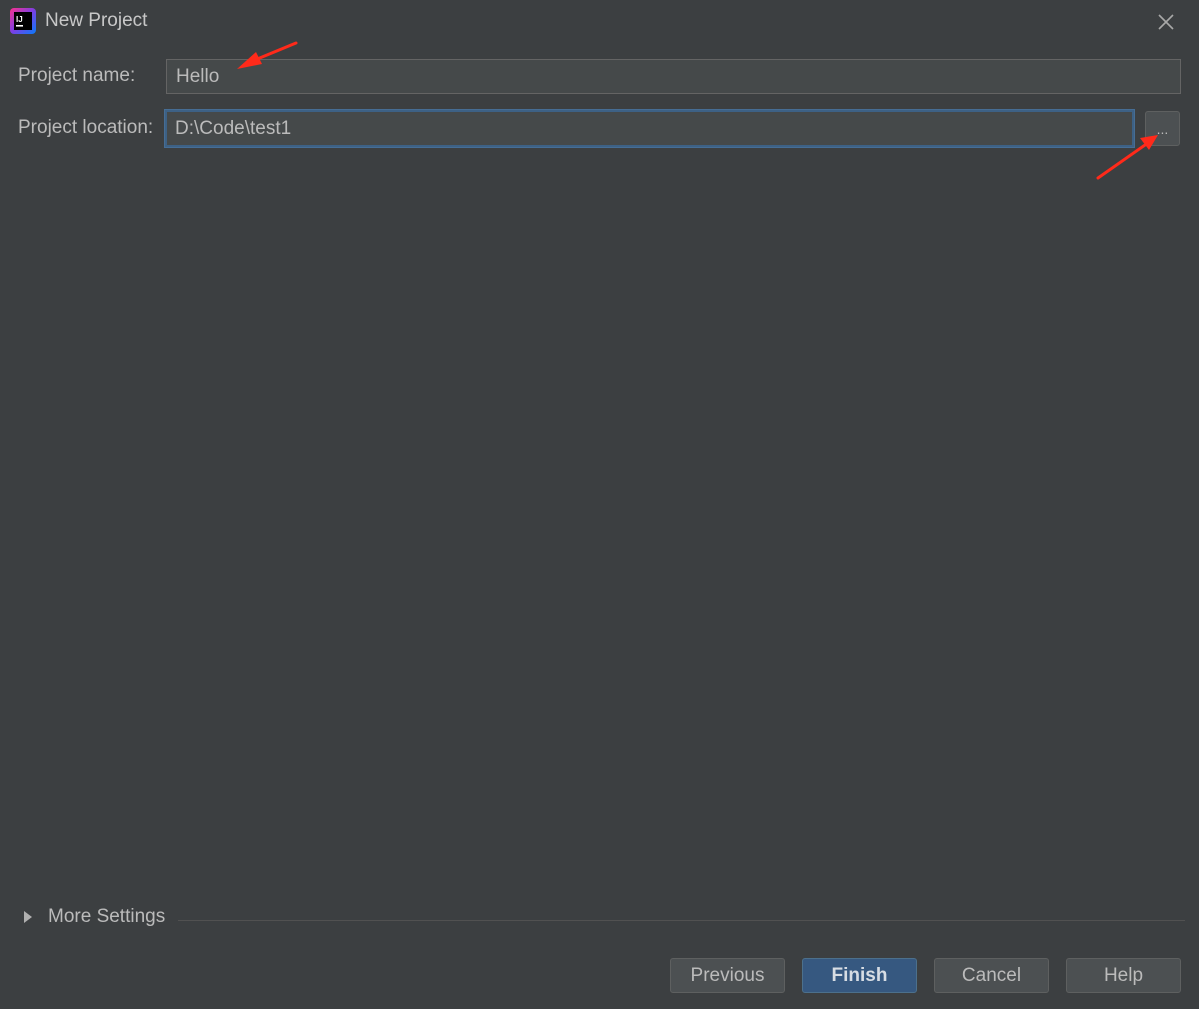  I want to click on previous-button: Previous, so click(727, 975).